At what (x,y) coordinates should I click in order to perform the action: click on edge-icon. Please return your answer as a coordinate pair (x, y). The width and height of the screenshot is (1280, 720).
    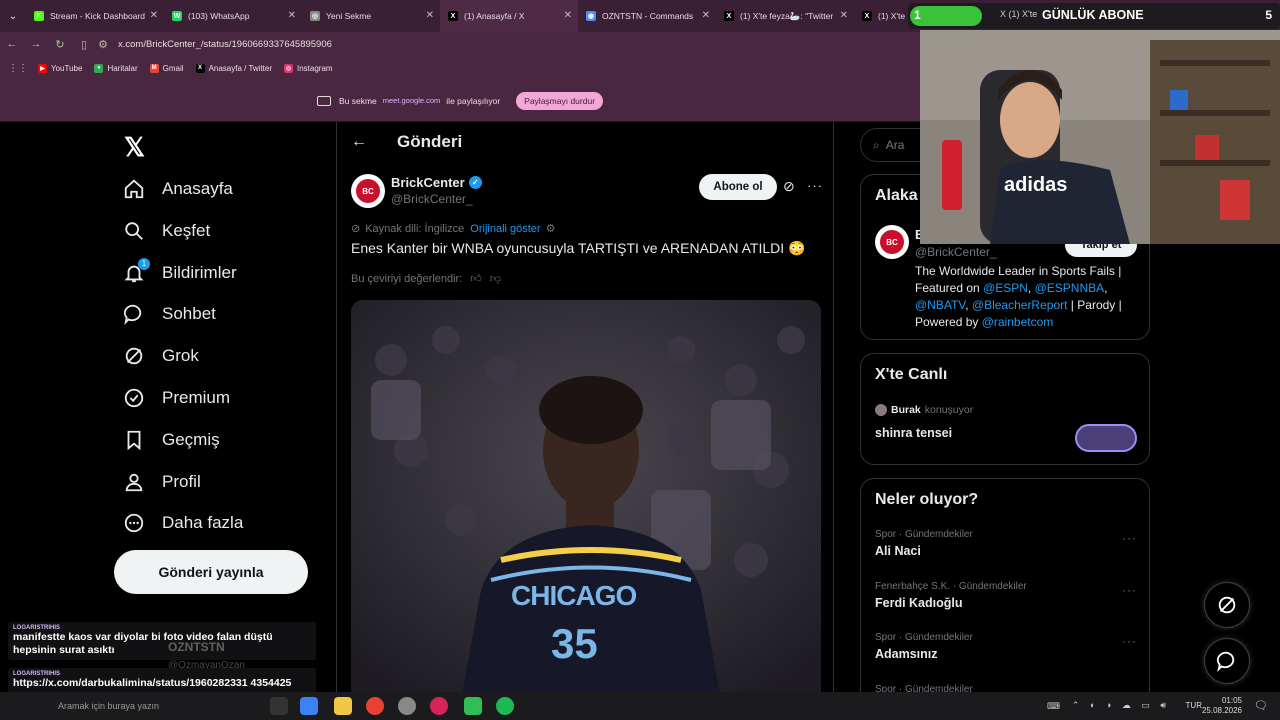
    Looking at the image, I should click on (309, 706).